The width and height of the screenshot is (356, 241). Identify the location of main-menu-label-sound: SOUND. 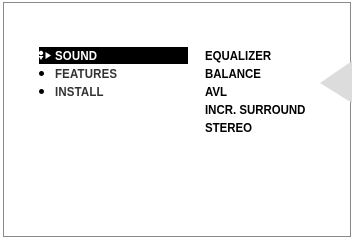
(76, 55).